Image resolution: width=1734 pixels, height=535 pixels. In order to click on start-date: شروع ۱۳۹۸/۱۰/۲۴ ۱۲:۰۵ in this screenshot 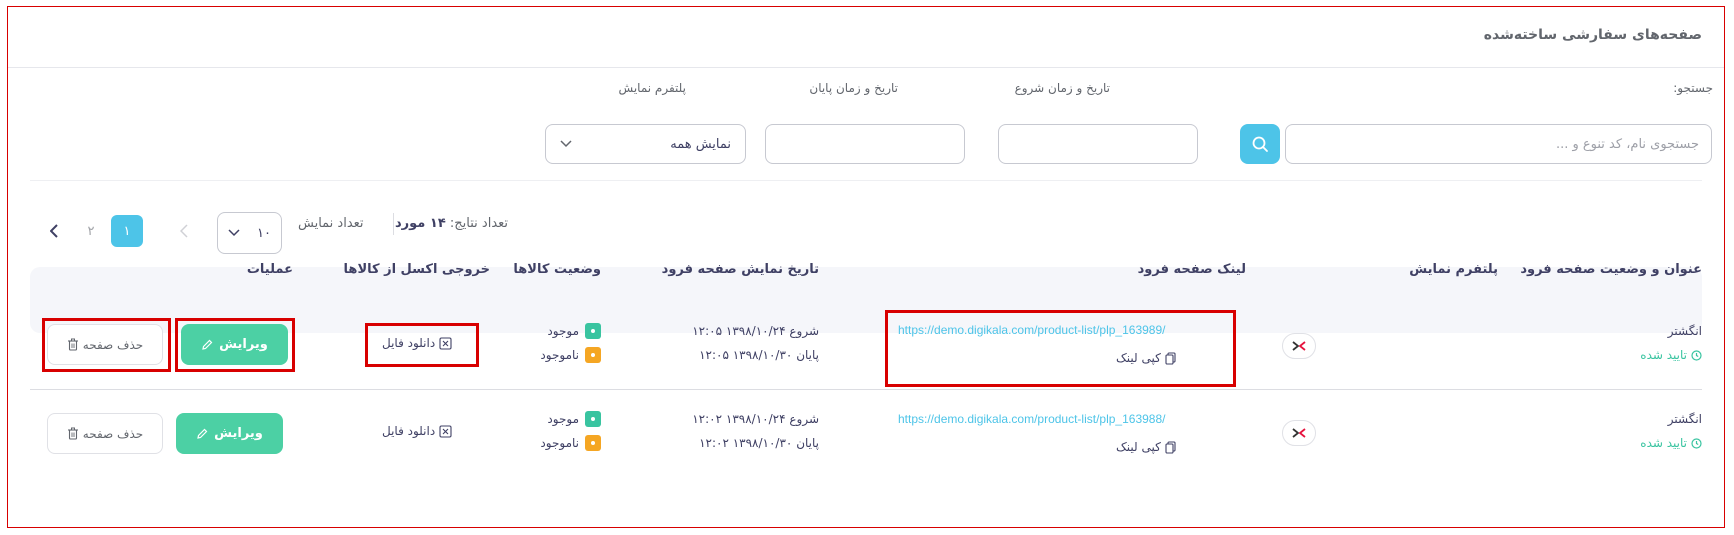, I will do `click(755, 331)`.